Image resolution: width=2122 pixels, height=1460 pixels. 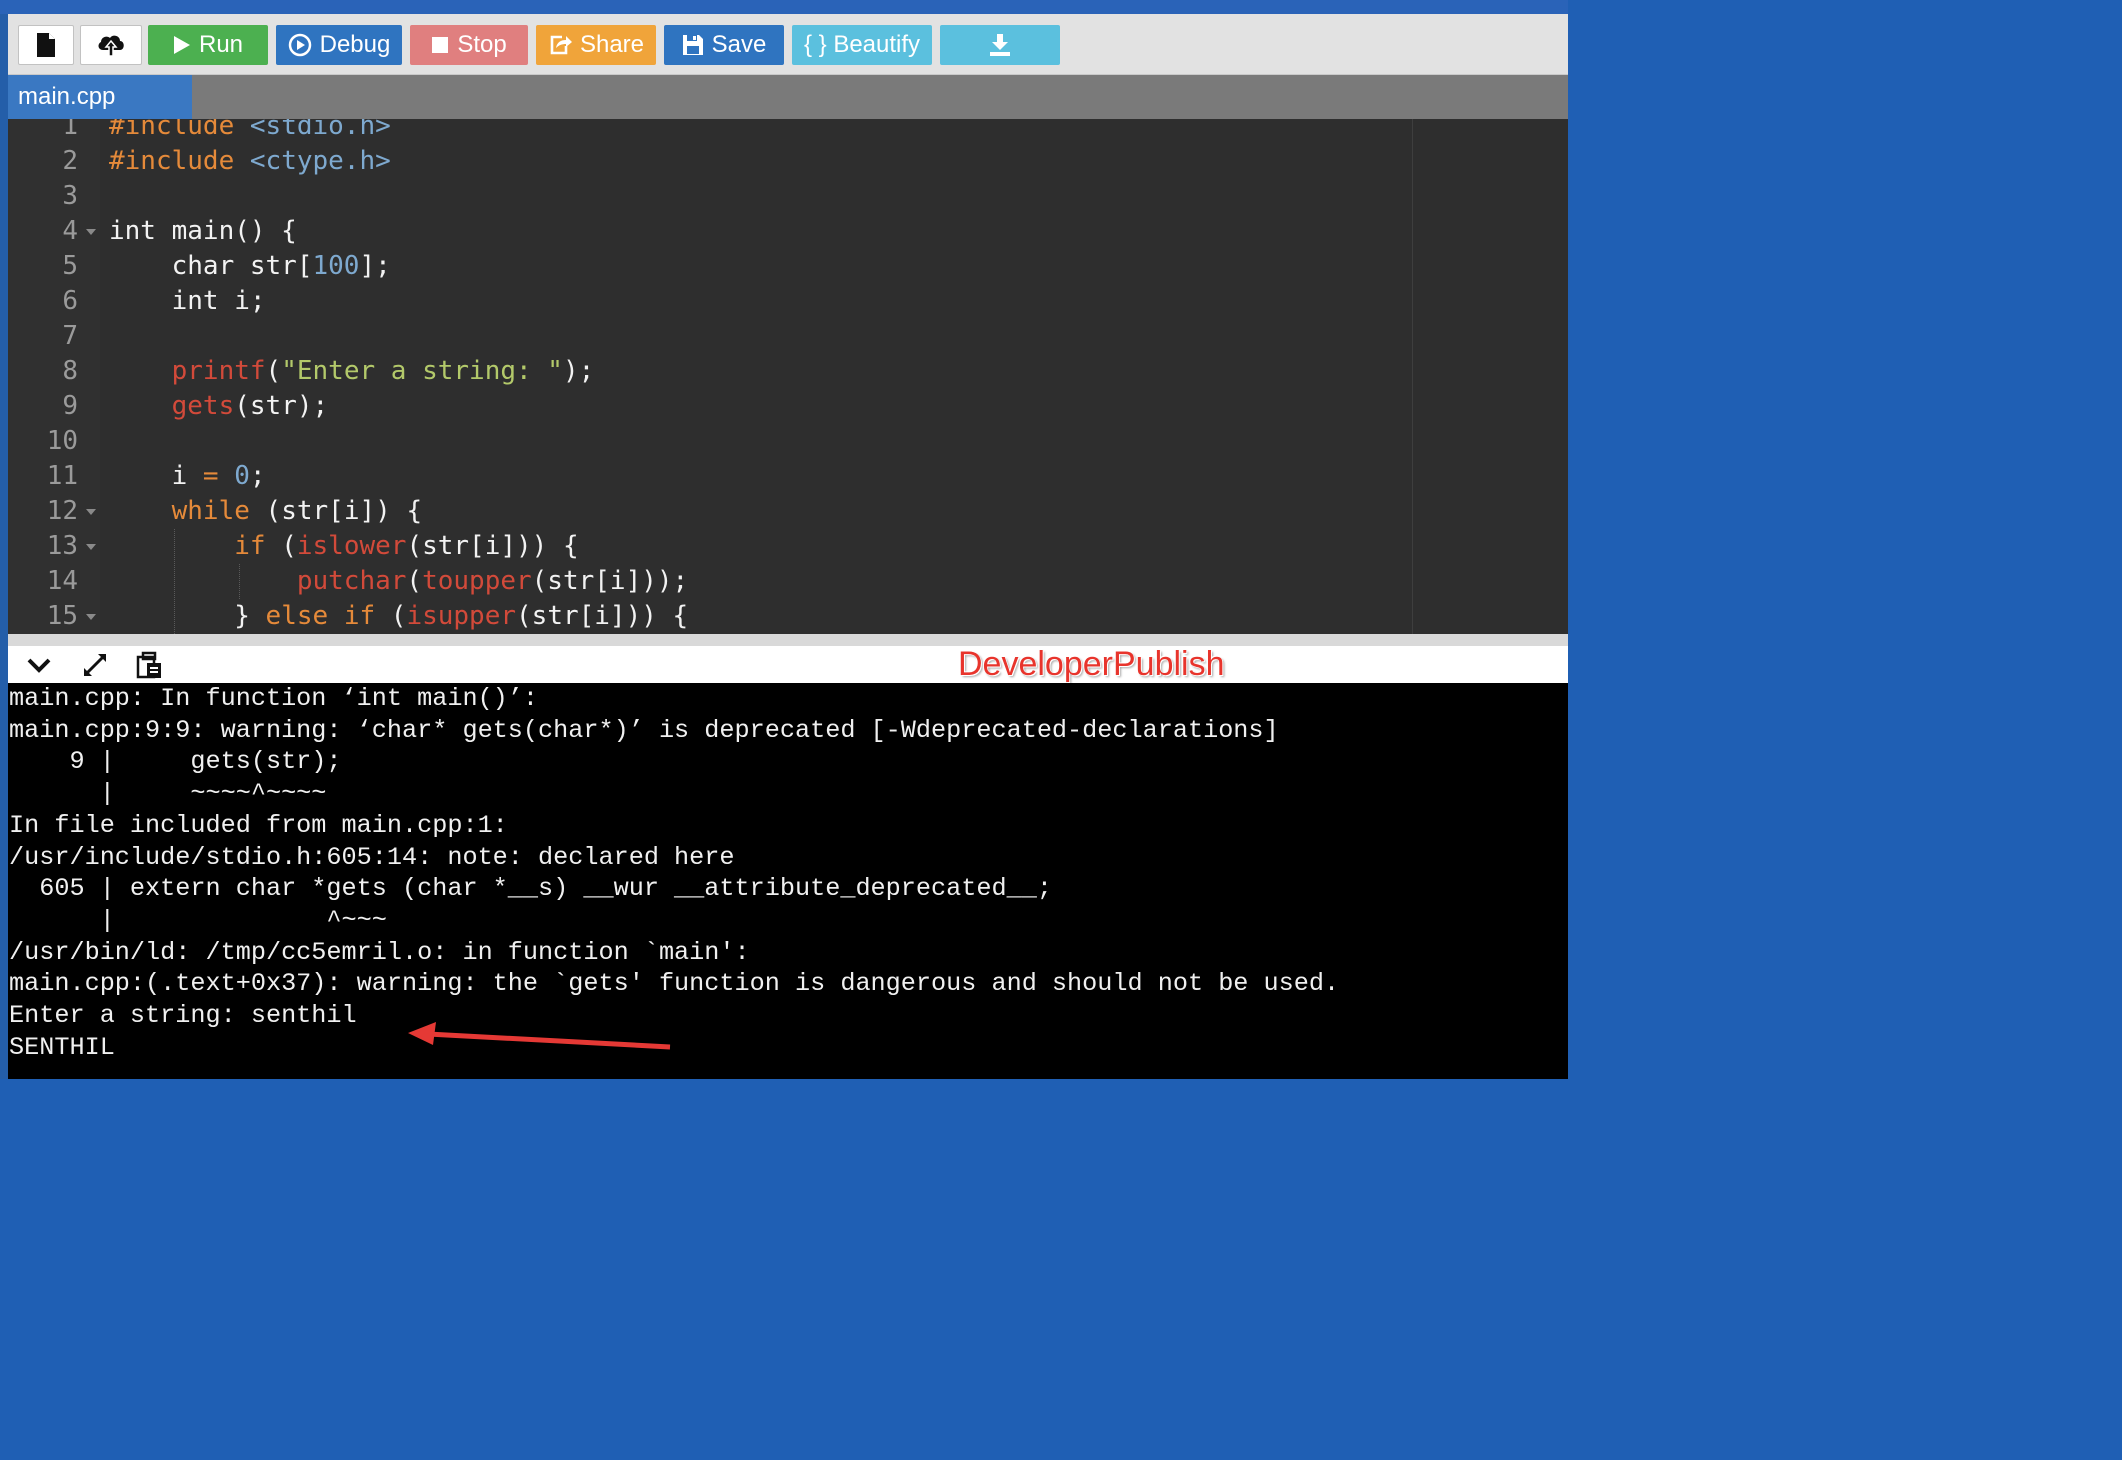 I want to click on toolbar: Run Debug Stop Share Save { } Beautify, so click(x=788, y=44).